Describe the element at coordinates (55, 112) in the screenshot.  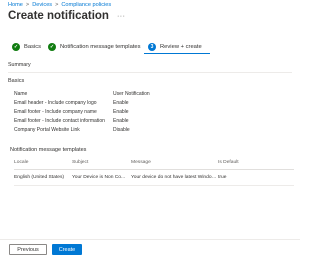
I see `basics-key: Email footer - Include company name` at that location.